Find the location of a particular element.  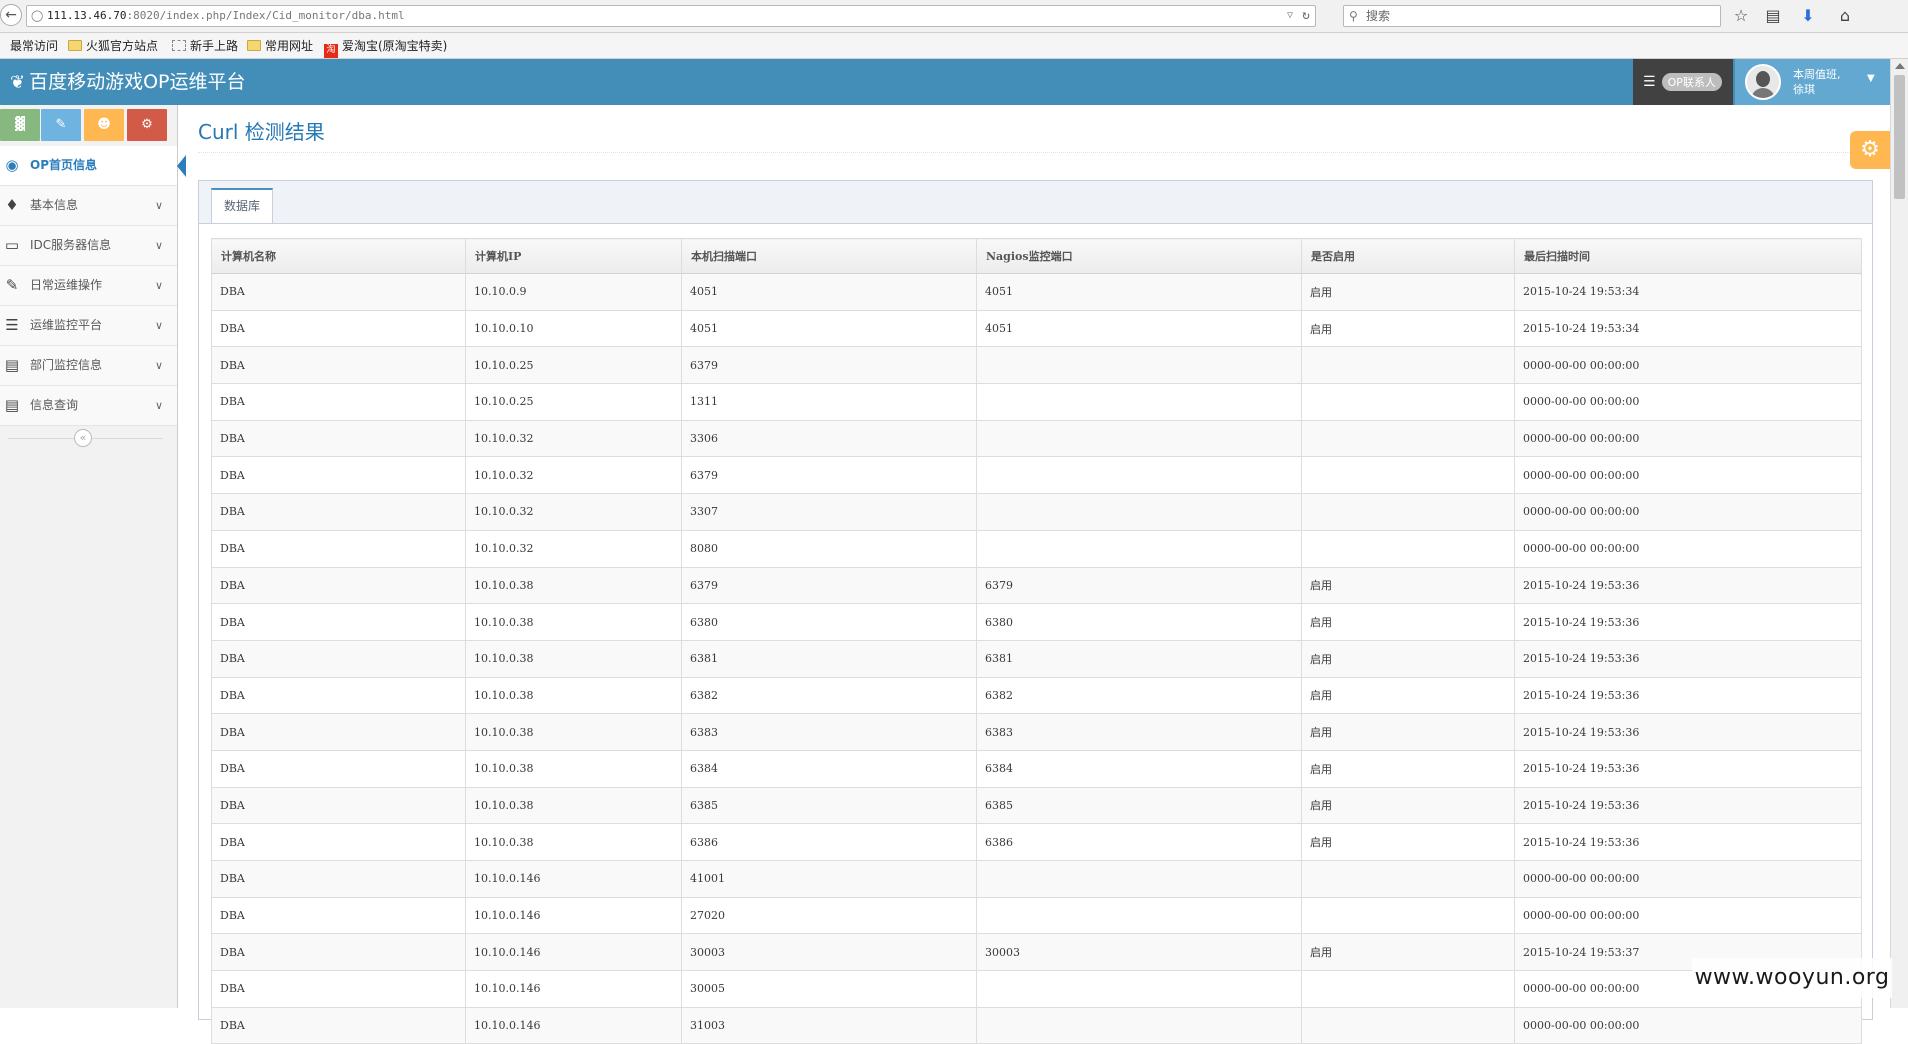

user-menu: 本周值班, 徐琪 ▼ is located at coordinates (1812, 82).